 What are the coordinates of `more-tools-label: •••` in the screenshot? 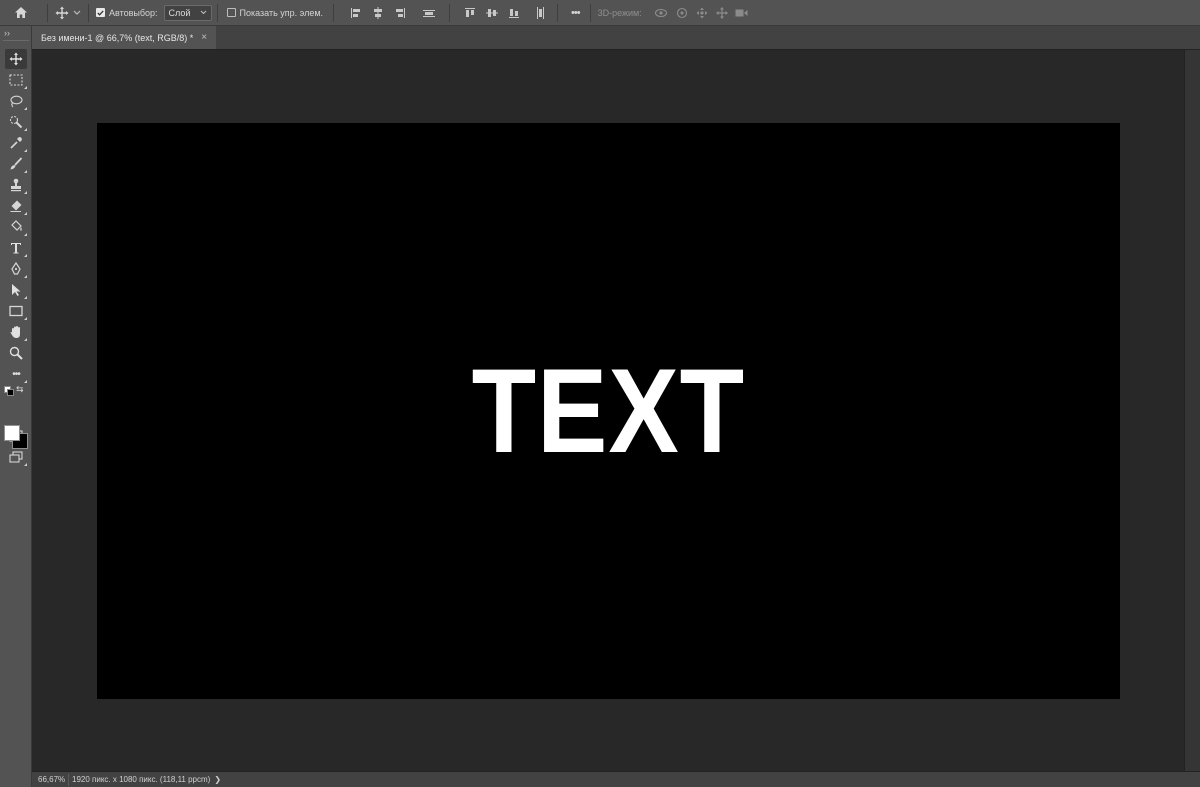 It's located at (16, 374).